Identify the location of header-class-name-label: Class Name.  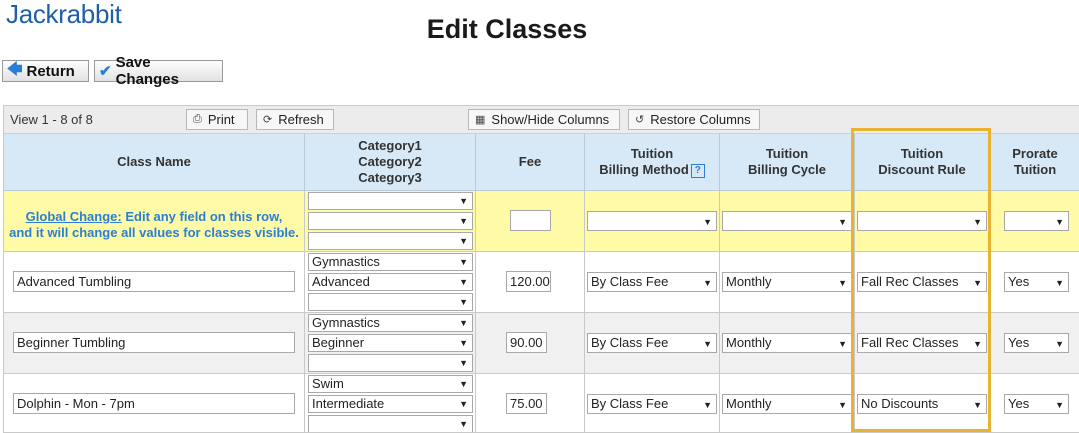
(154, 161).